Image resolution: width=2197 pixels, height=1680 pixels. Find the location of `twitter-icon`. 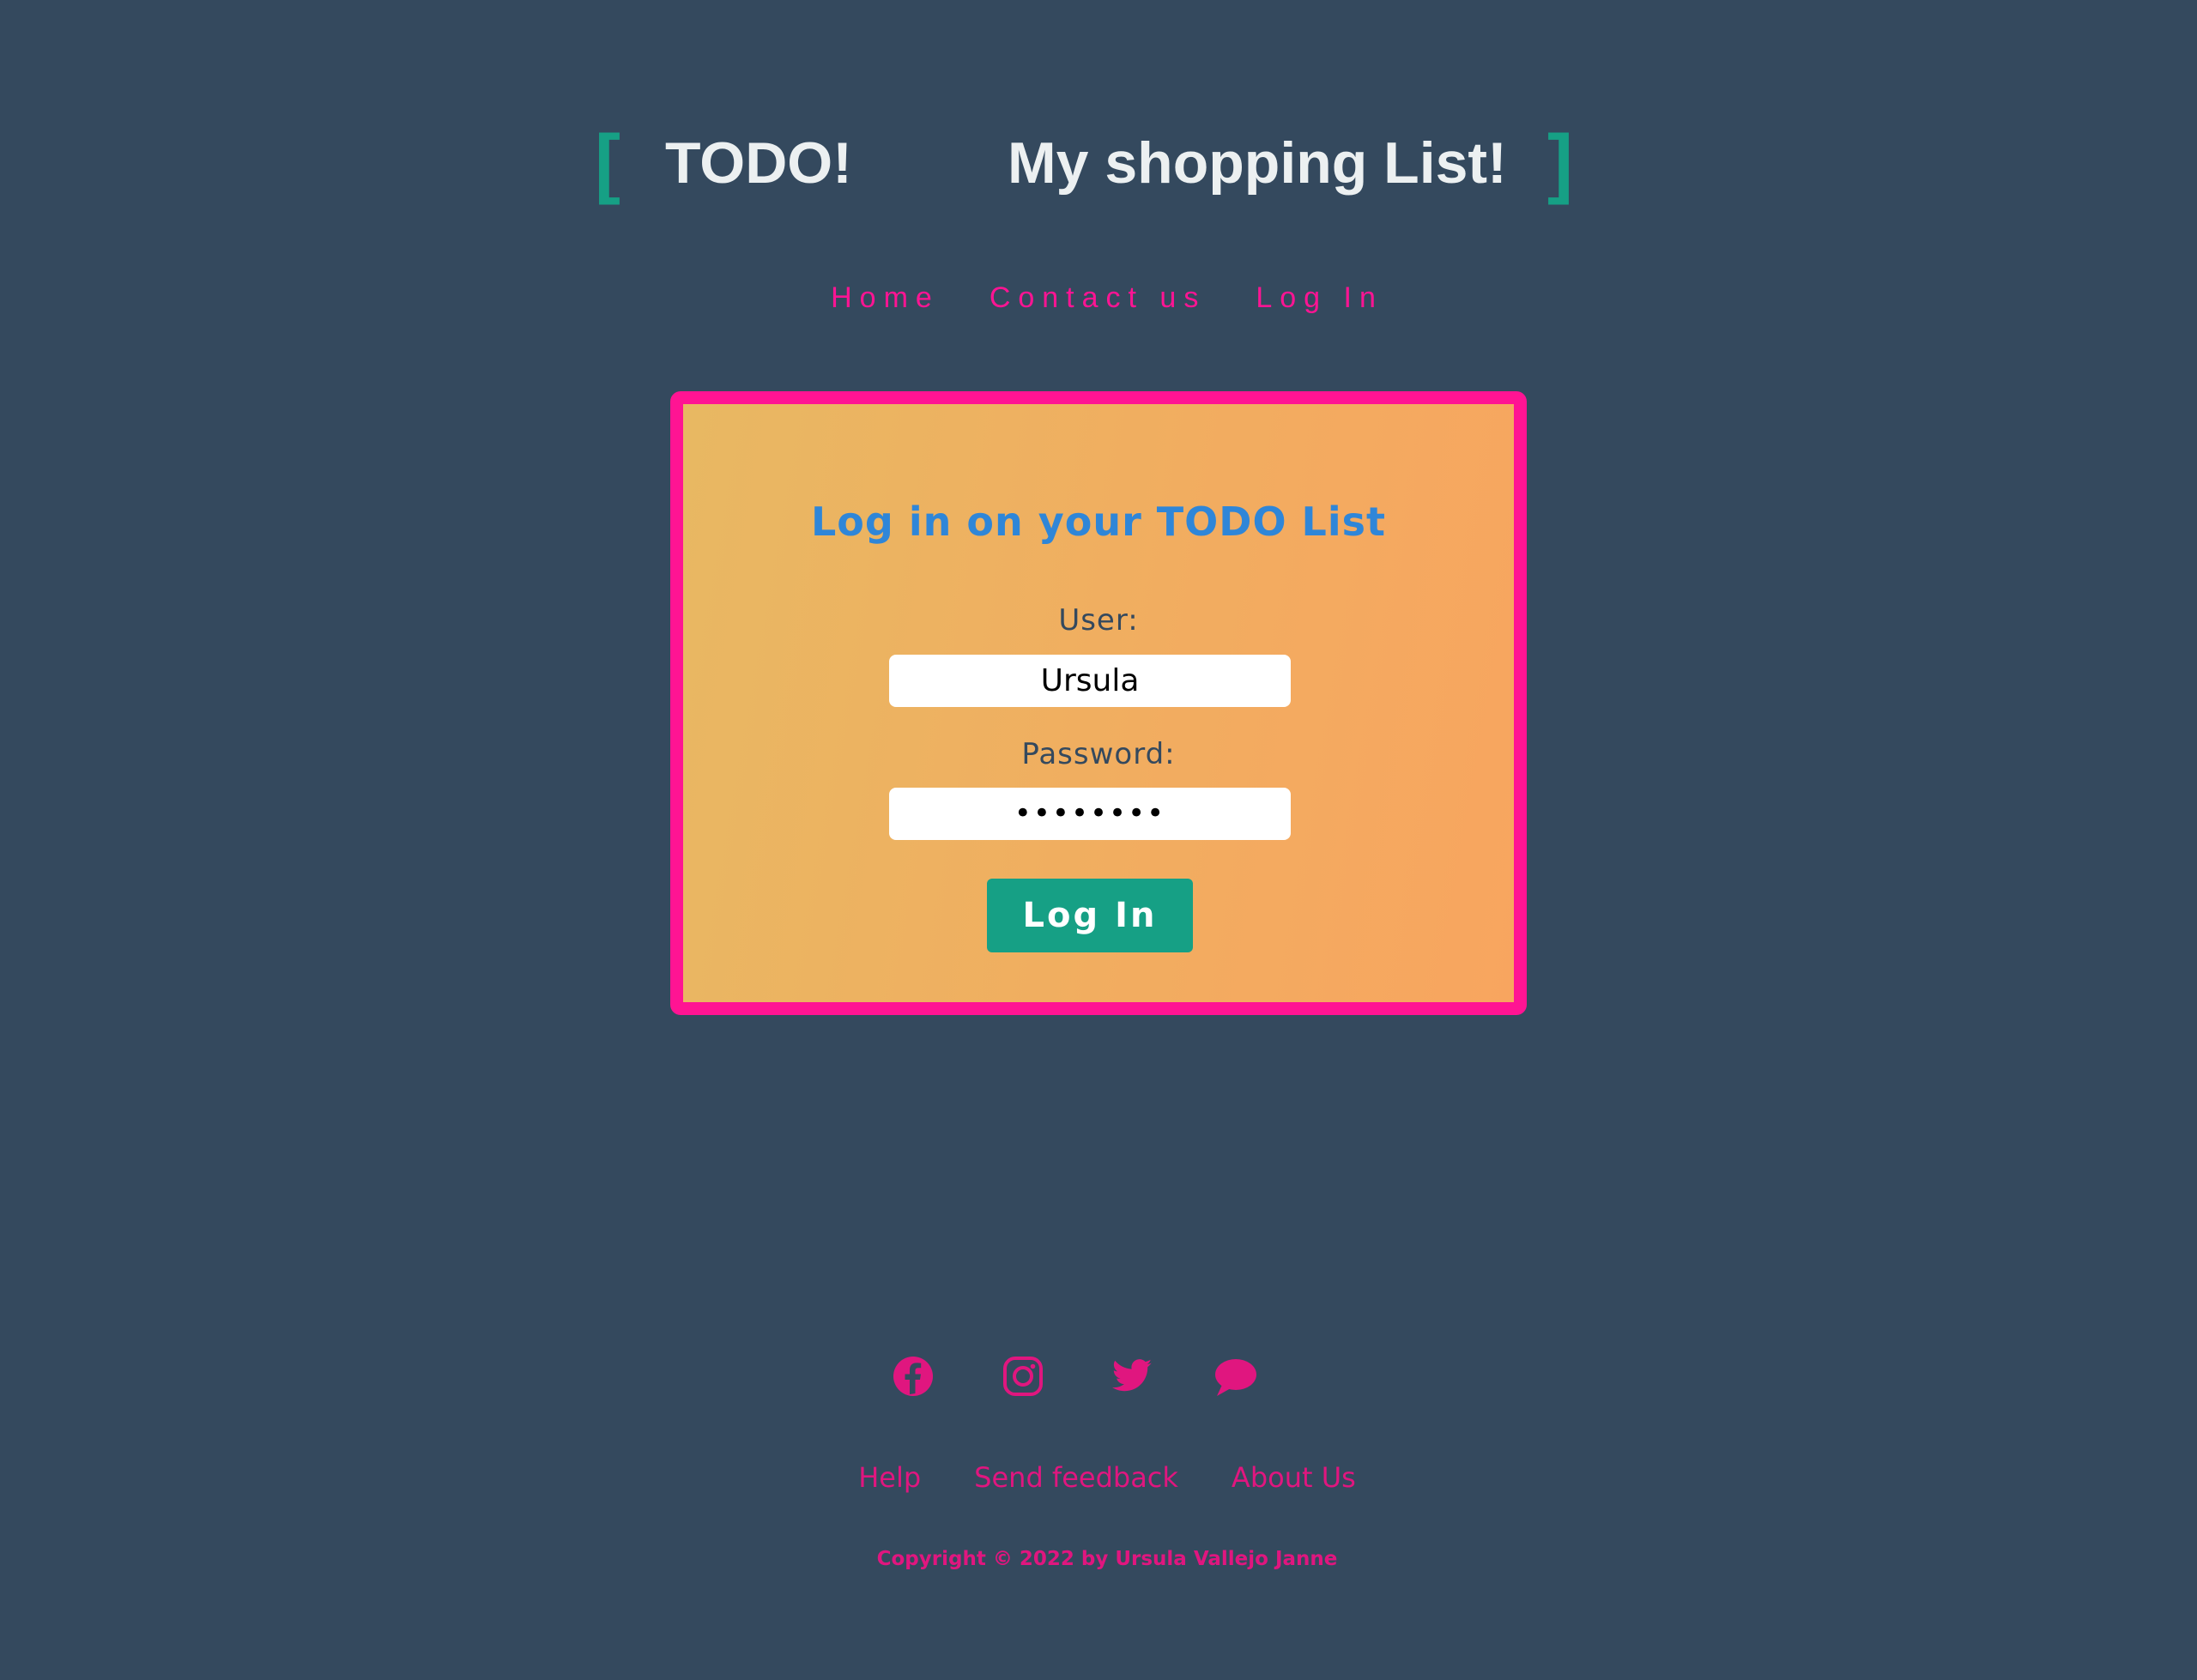

twitter-icon is located at coordinates (1132, 1376).